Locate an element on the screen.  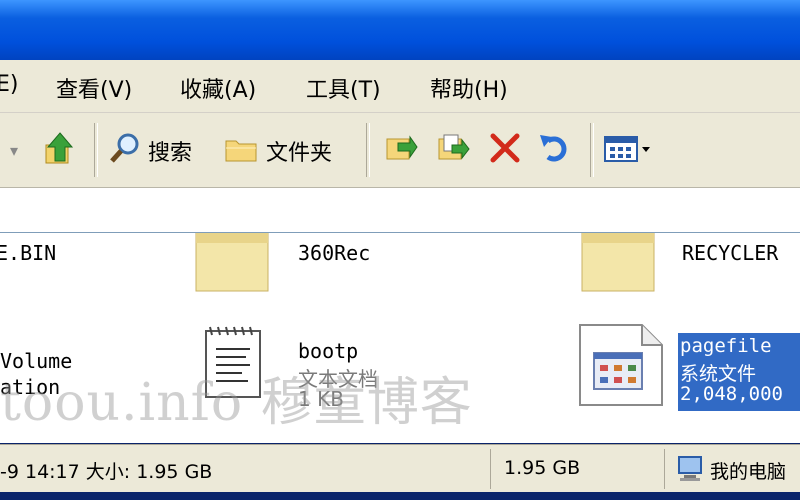
search-icon is located at coordinates (125, 150).